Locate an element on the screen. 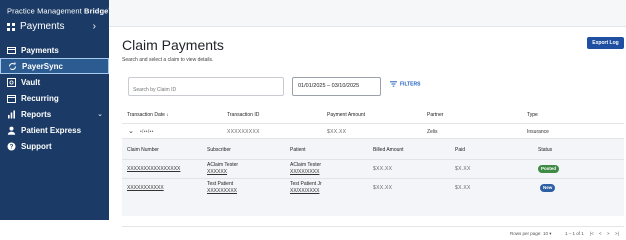  page-title: Claim Payments is located at coordinates (173, 45).